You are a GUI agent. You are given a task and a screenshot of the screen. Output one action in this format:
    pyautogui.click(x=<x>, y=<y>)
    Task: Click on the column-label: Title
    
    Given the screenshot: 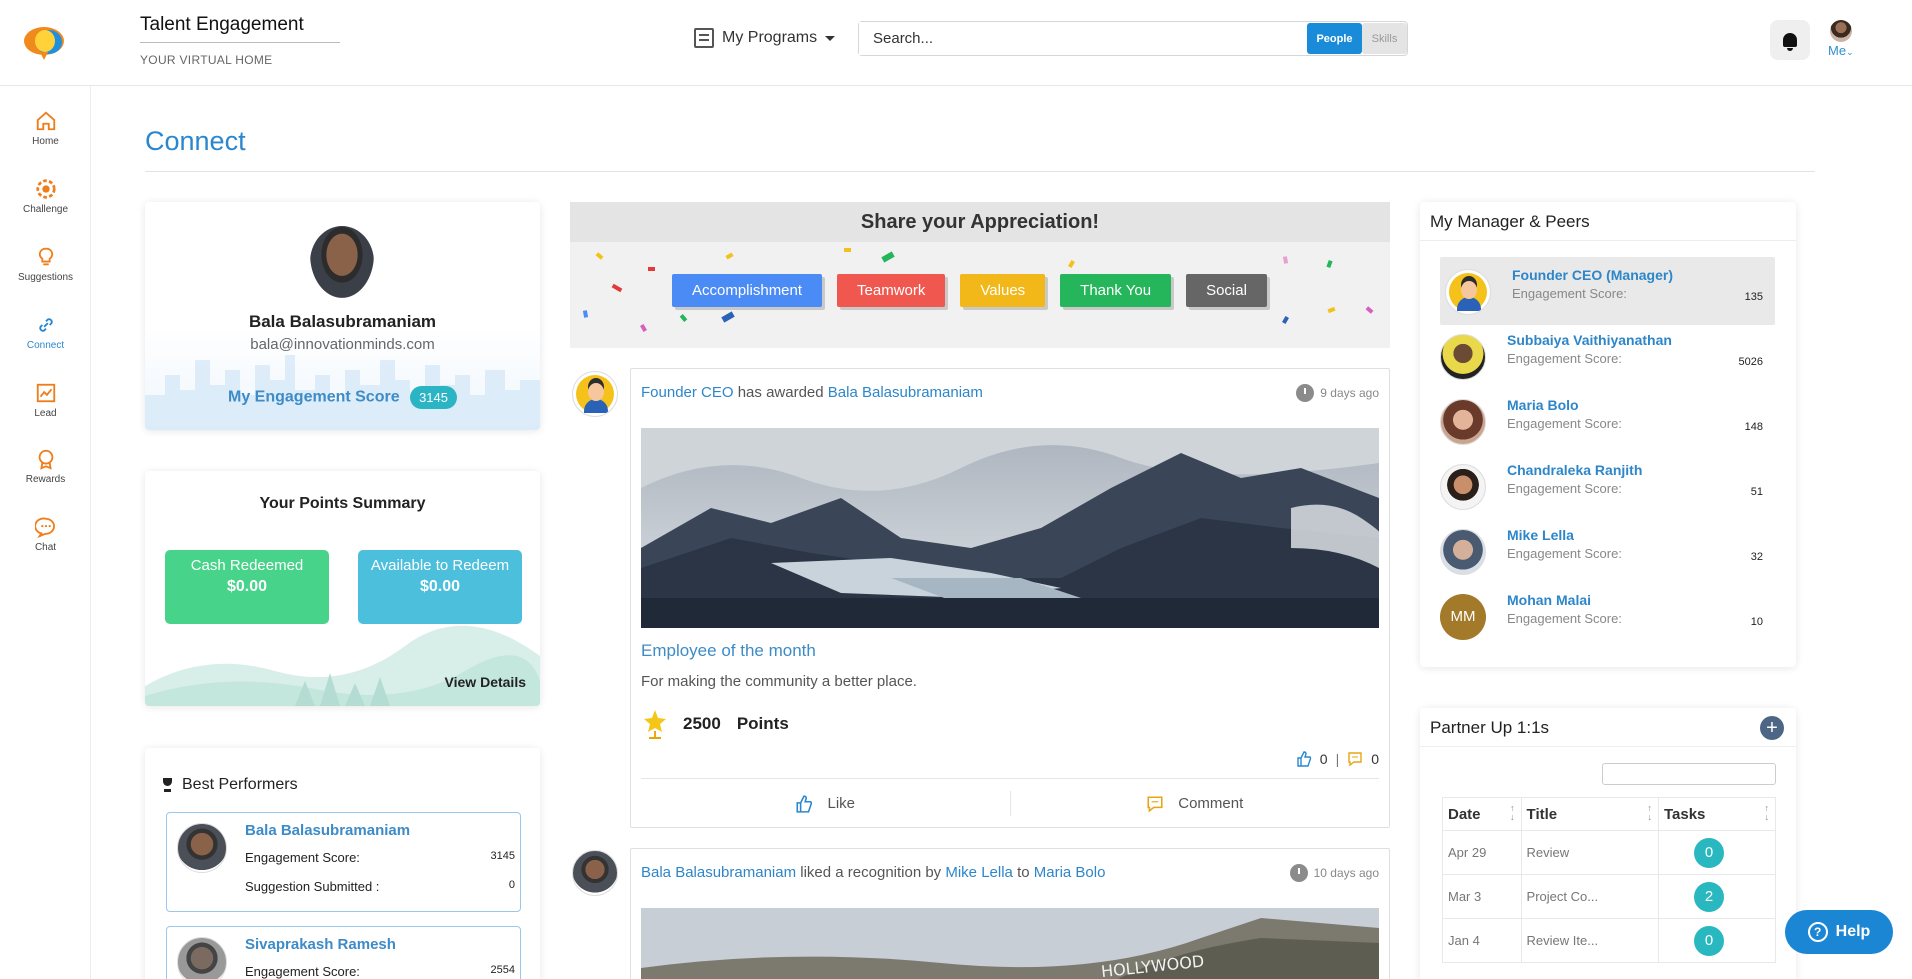 What is the action you would take?
    pyautogui.click(x=1542, y=814)
    